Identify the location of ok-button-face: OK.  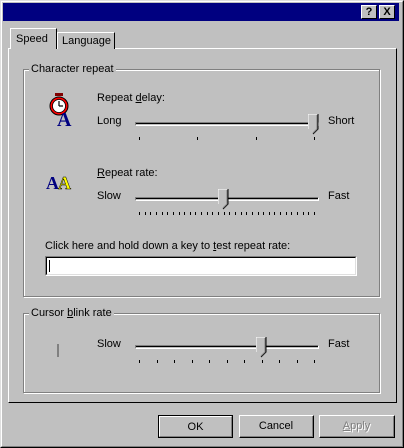
(195, 426).